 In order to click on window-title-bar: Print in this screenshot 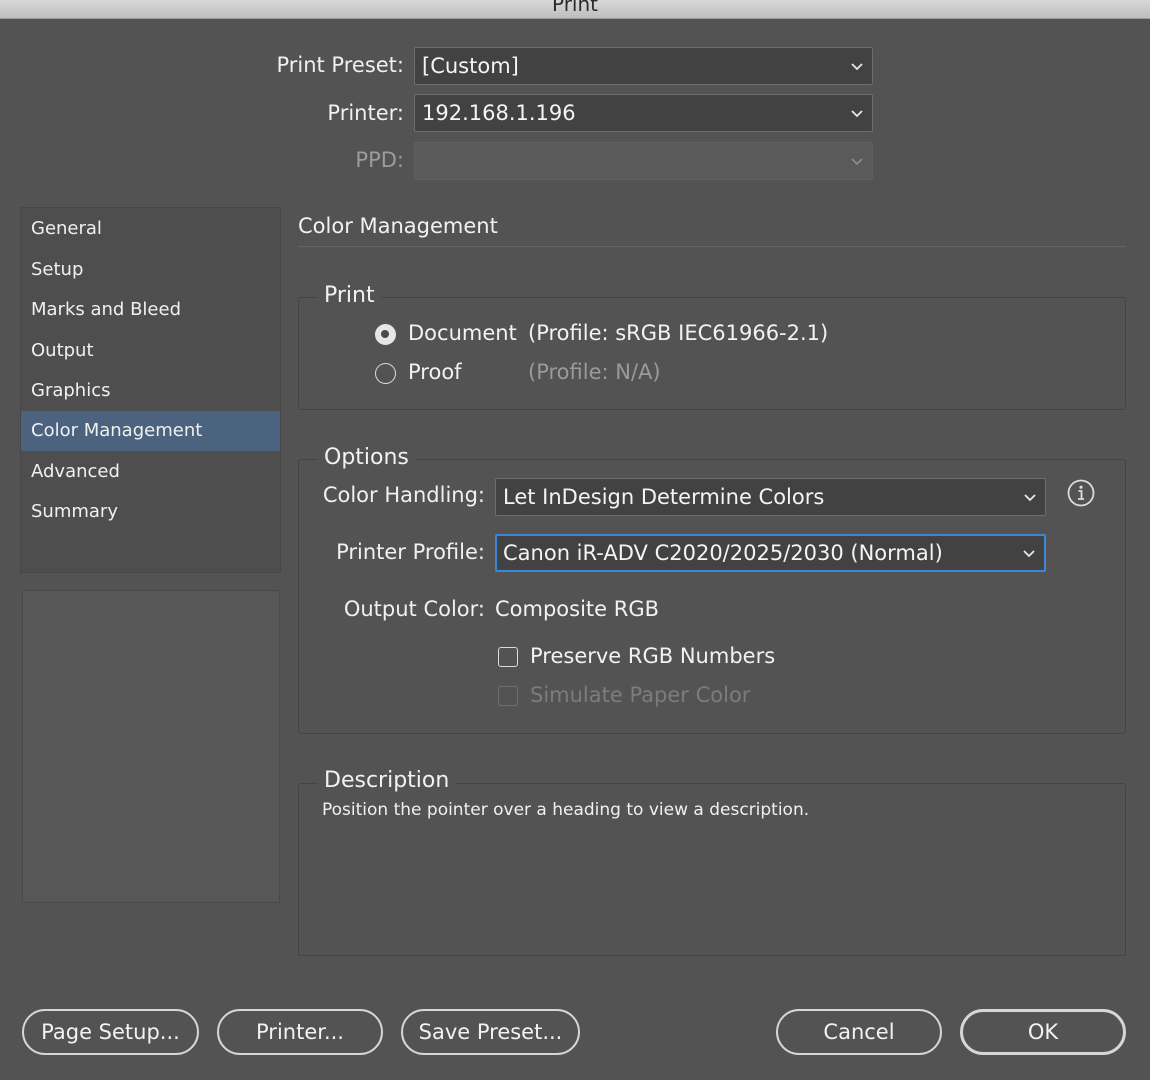, I will do `click(575, 9)`.